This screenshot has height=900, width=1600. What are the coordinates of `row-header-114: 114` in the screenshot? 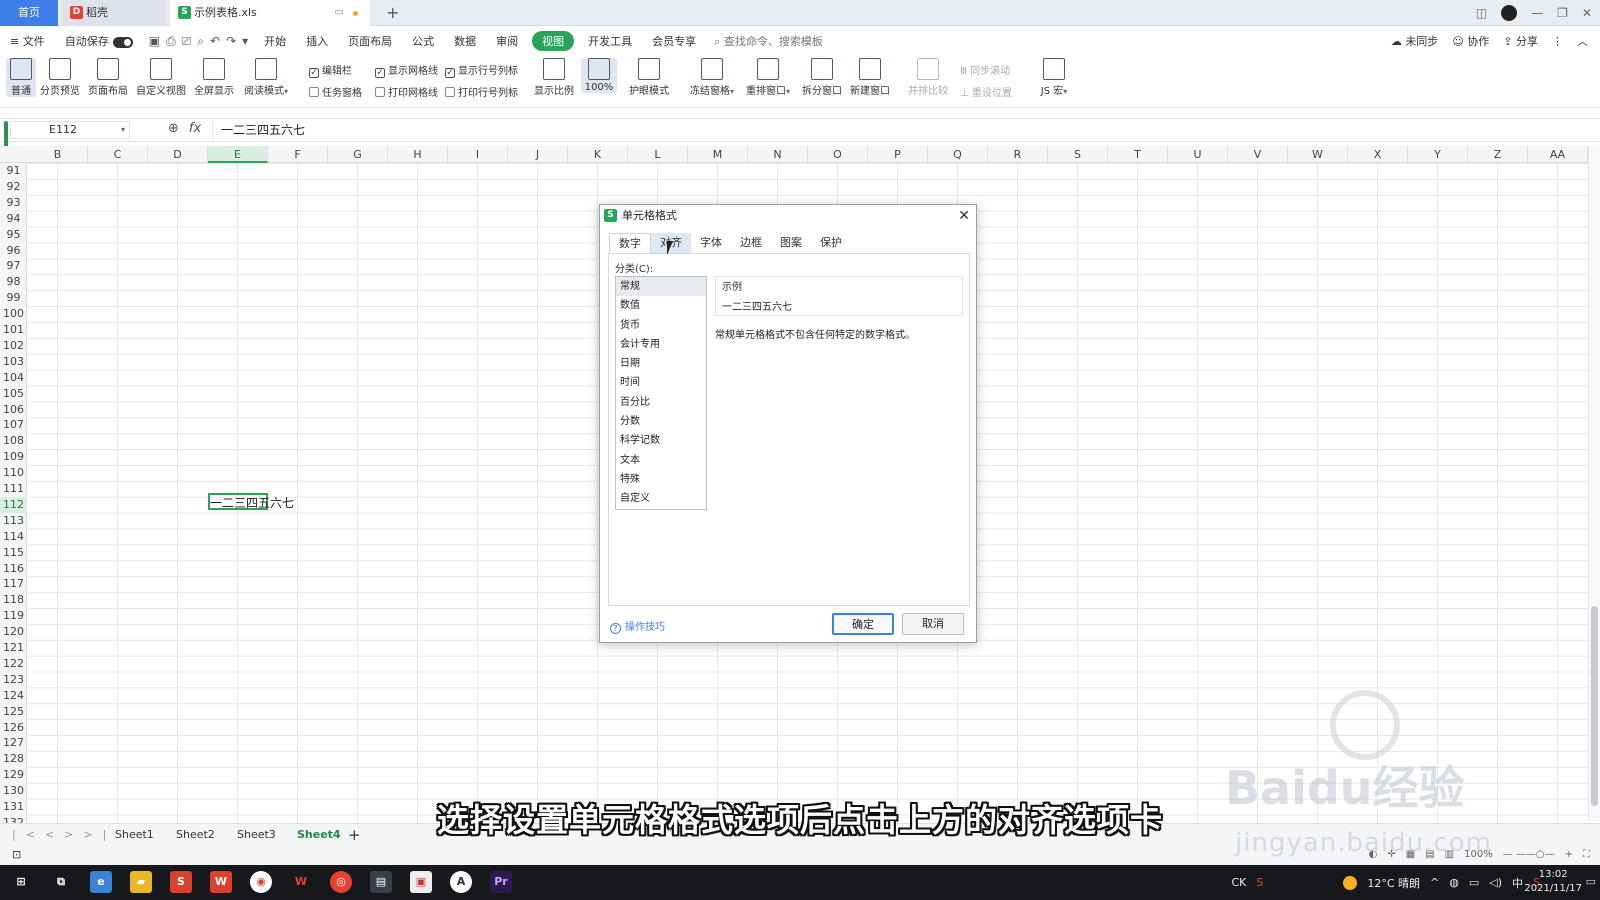 It's located at (13, 537).